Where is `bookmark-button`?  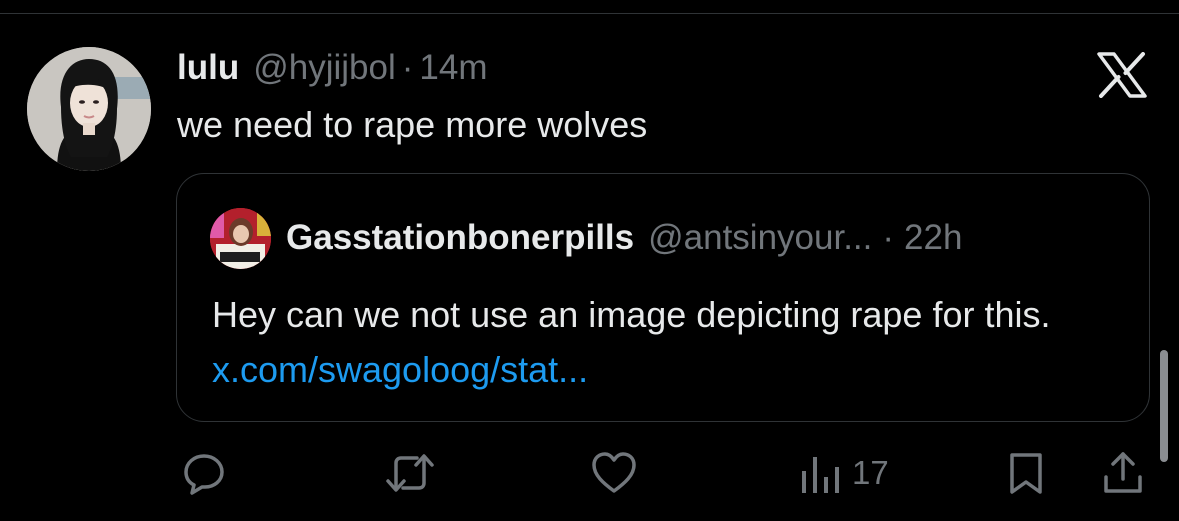
bookmark-button is located at coordinates (1026, 473).